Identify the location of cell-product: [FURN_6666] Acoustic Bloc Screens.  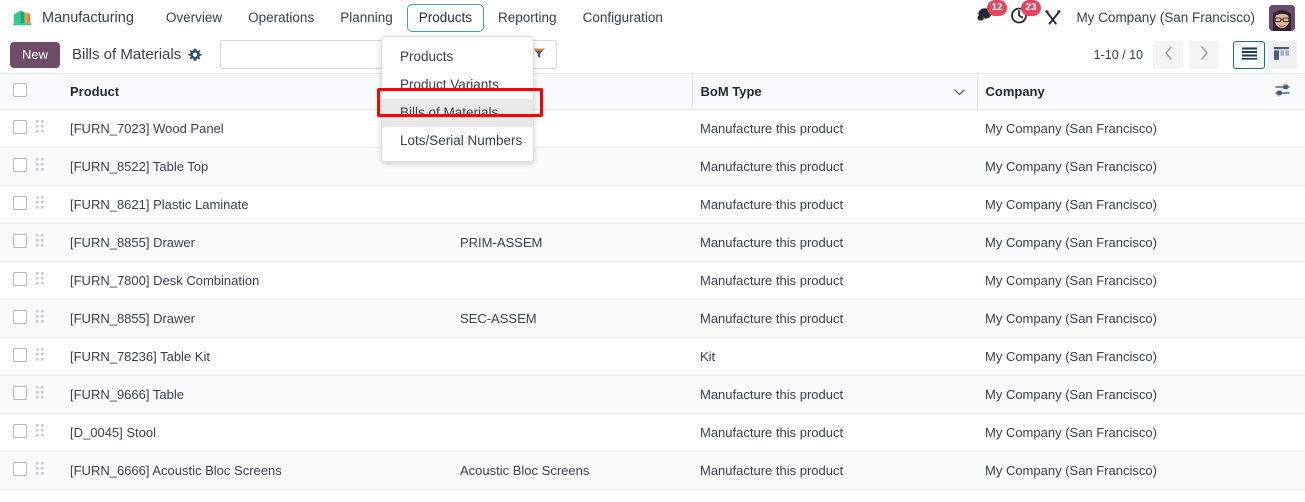
(257, 470).